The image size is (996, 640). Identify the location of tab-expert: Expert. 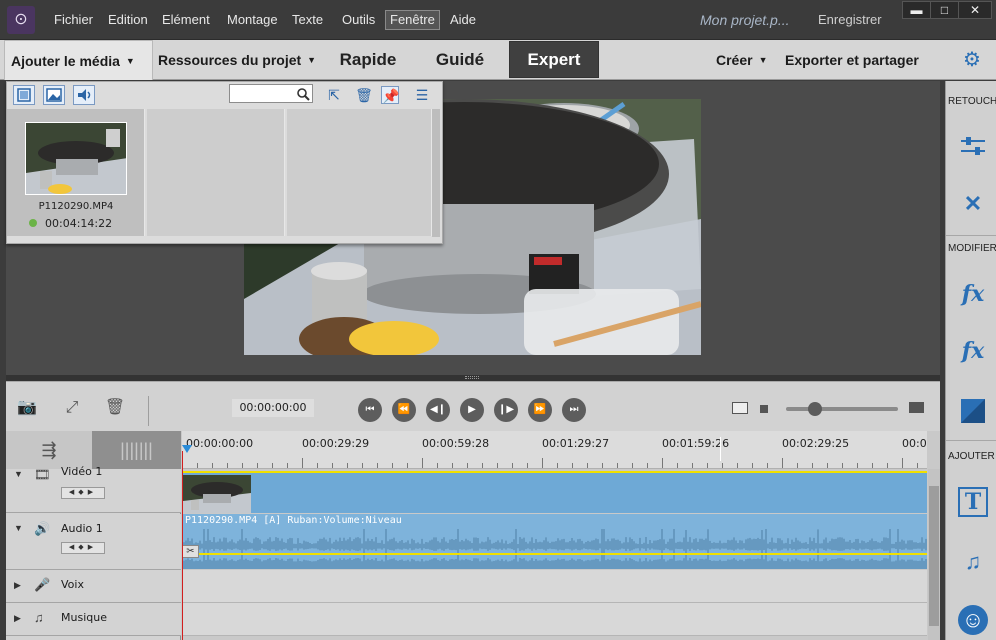
(554, 59).